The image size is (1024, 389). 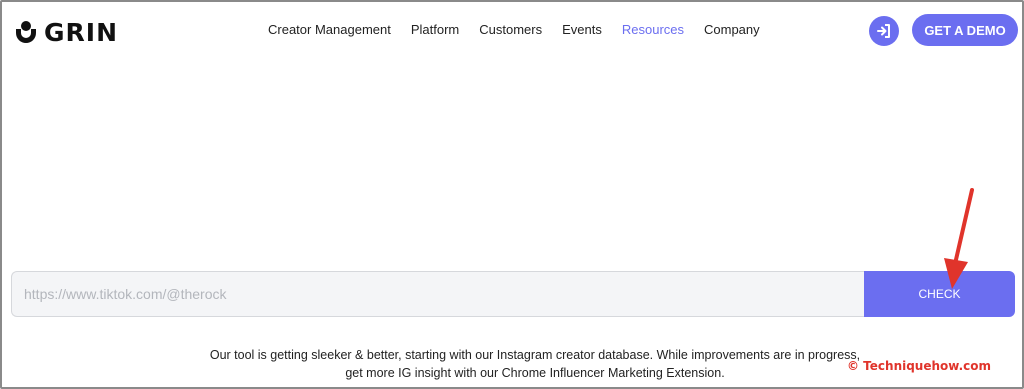 I want to click on grin-logo-icon, so click(x=27, y=32).